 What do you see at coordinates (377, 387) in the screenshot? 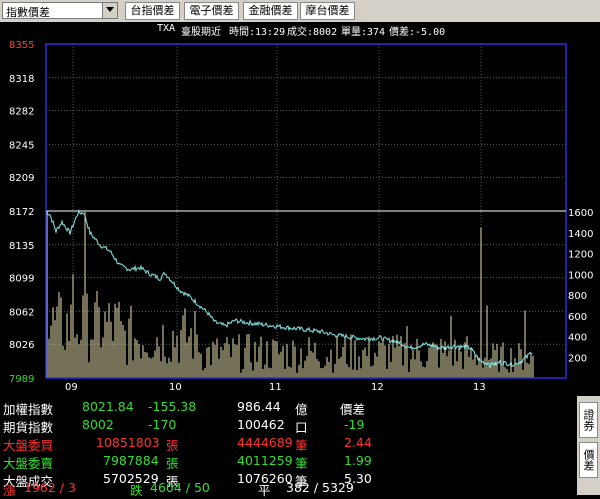
I see `time-tick-label: 12` at bounding box center [377, 387].